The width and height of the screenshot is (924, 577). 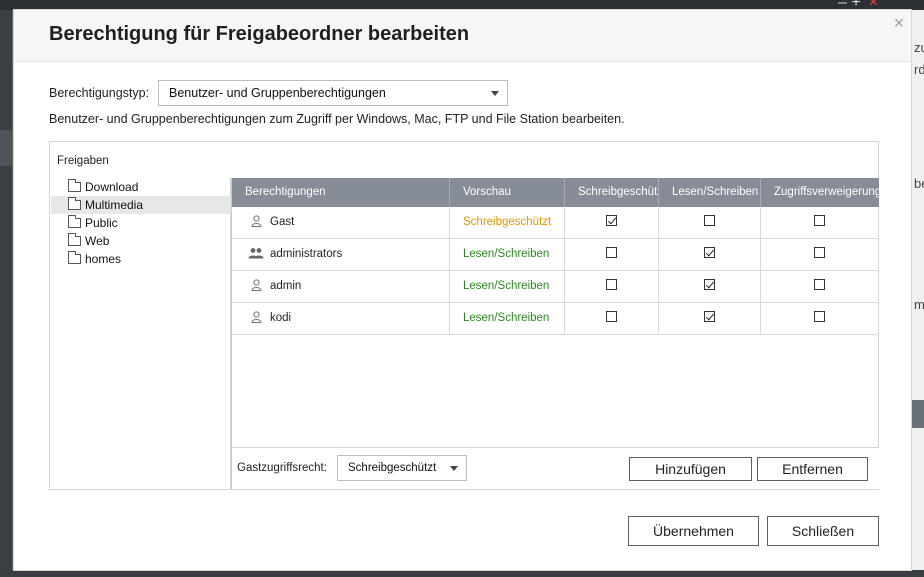 What do you see at coordinates (101, 223) in the screenshot?
I see `tree-item-label: Public` at bounding box center [101, 223].